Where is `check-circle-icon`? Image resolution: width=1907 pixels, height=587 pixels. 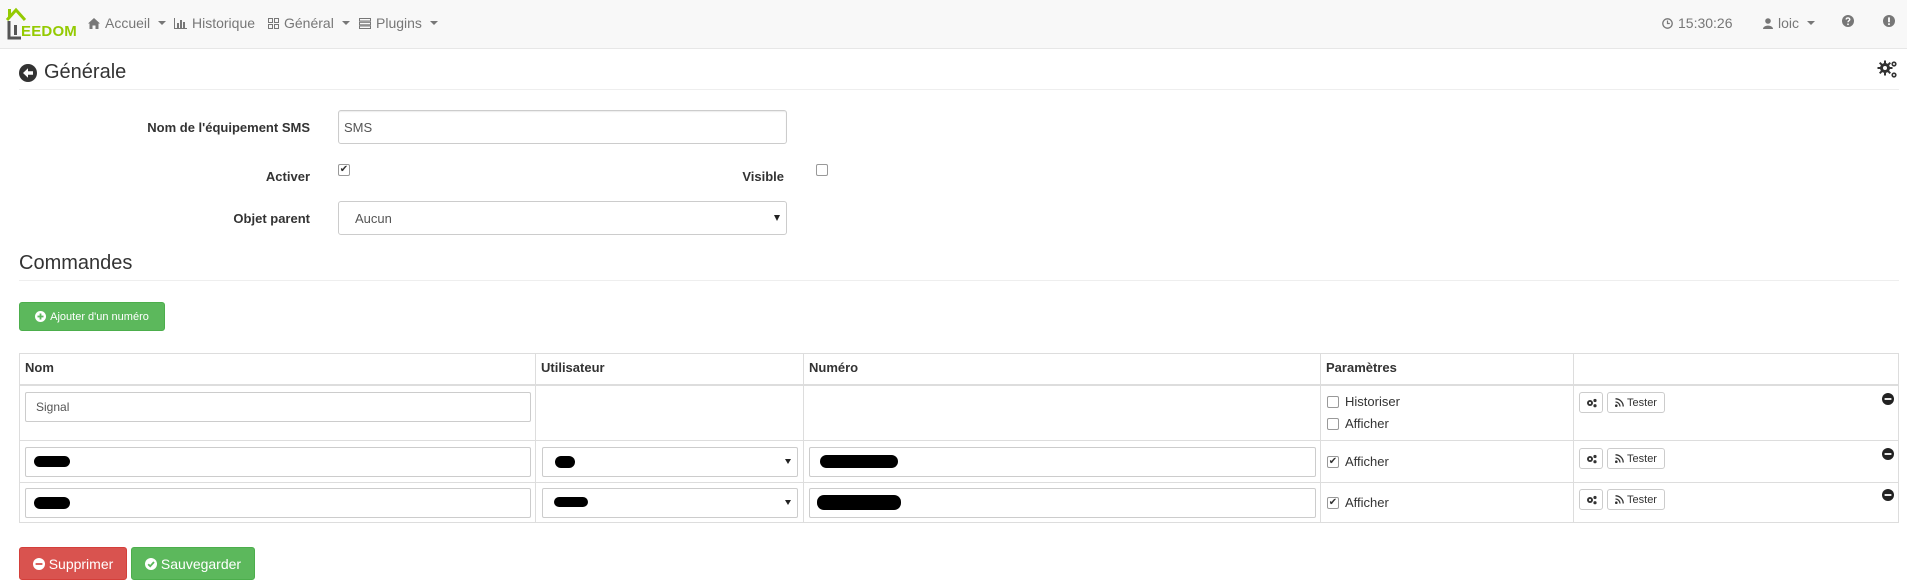
check-circle-icon is located at coordinates (150, 563).